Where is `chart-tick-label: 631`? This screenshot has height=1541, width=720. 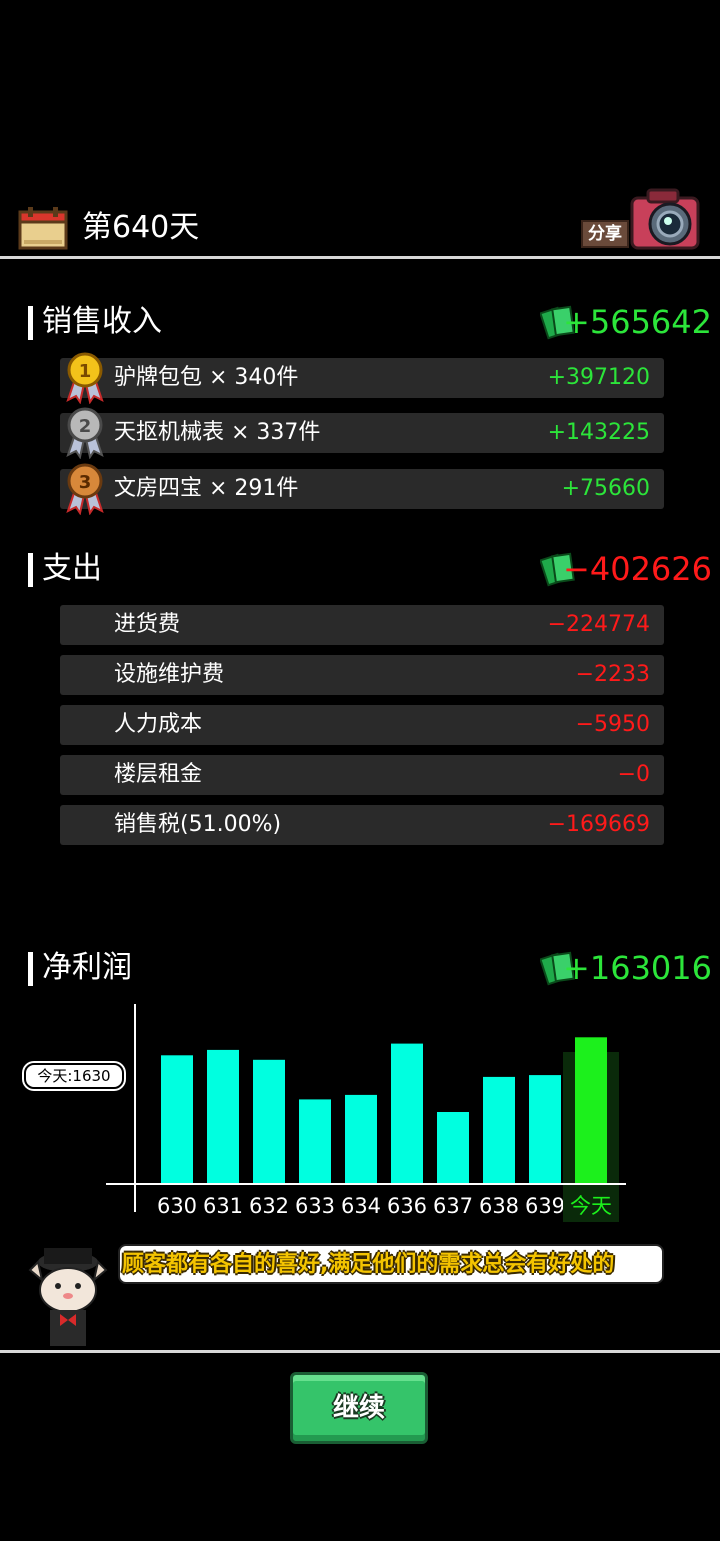
chart-tick-label: 631 is located at coordinates (223, 1206).